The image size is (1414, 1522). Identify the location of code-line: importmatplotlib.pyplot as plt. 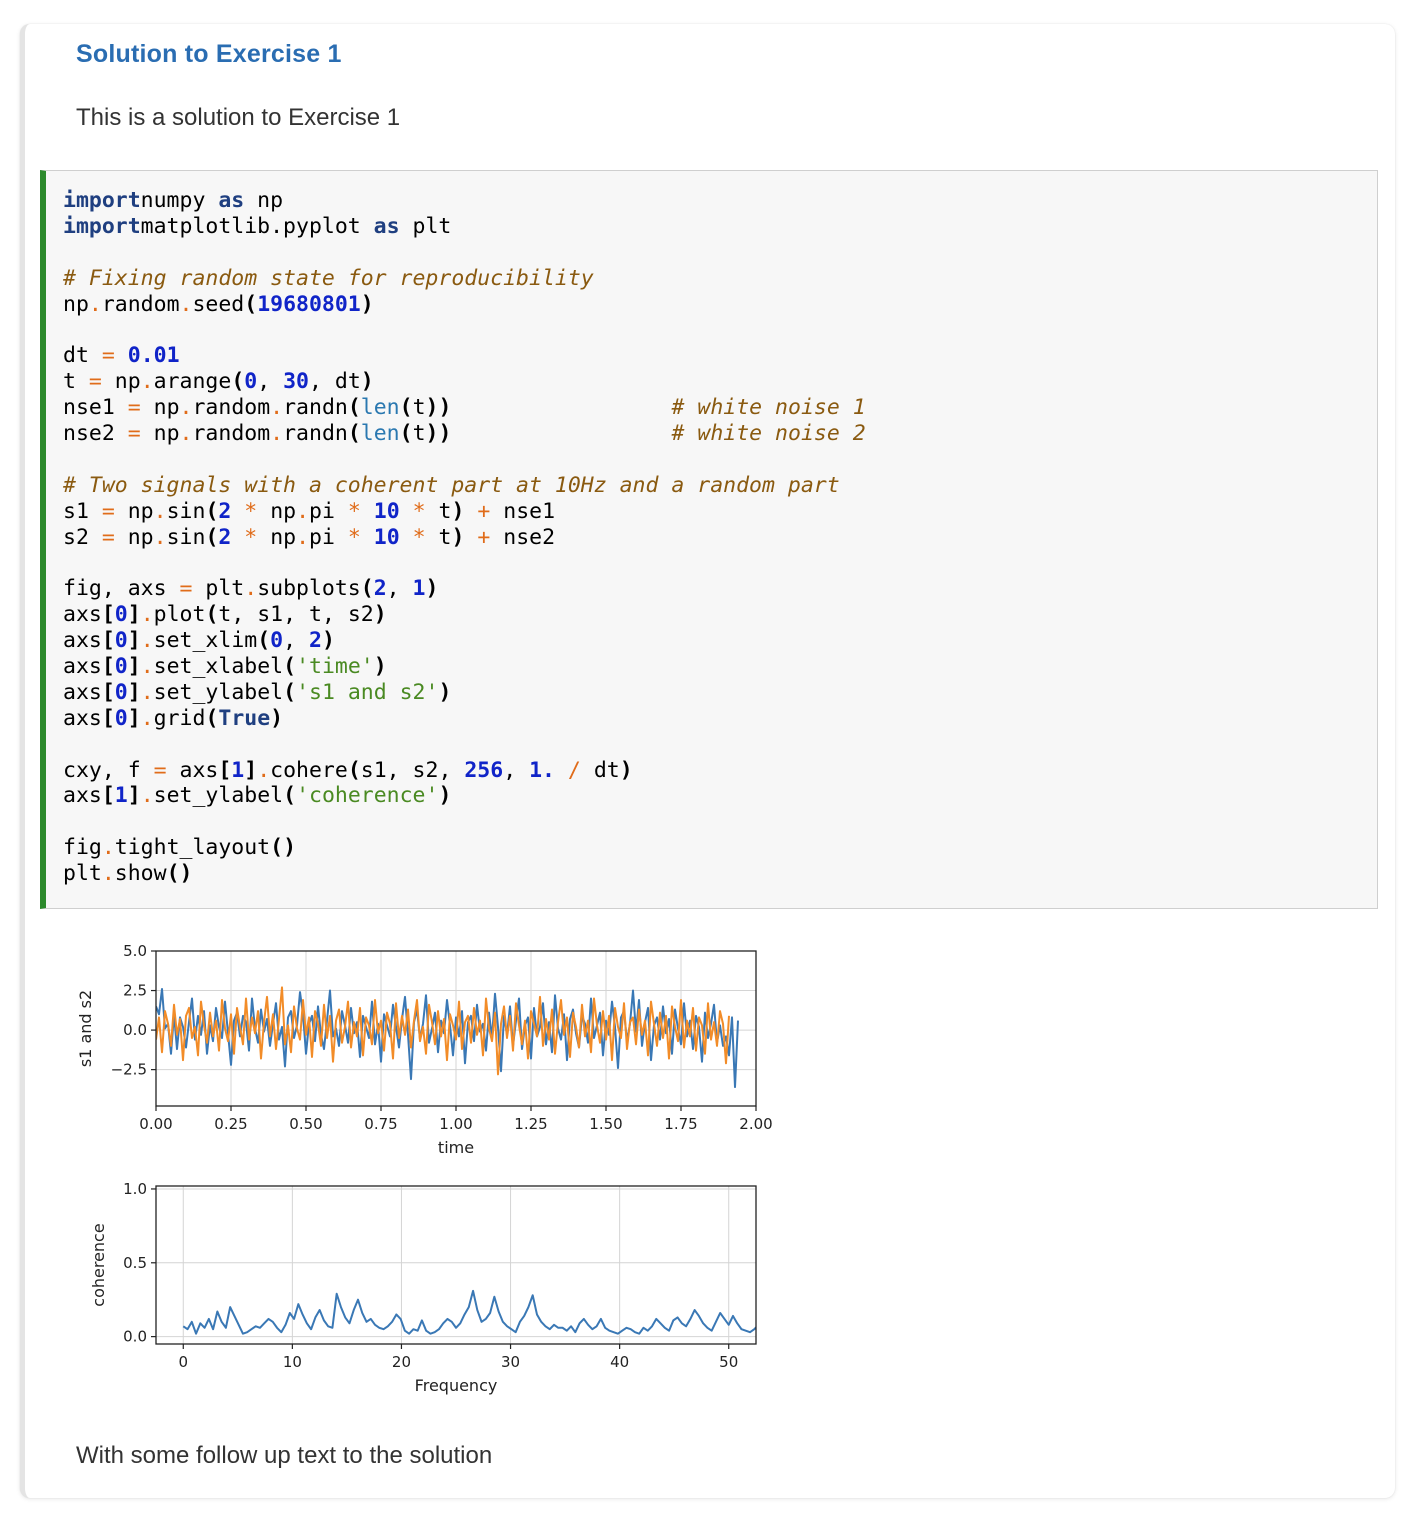
(720, 227).